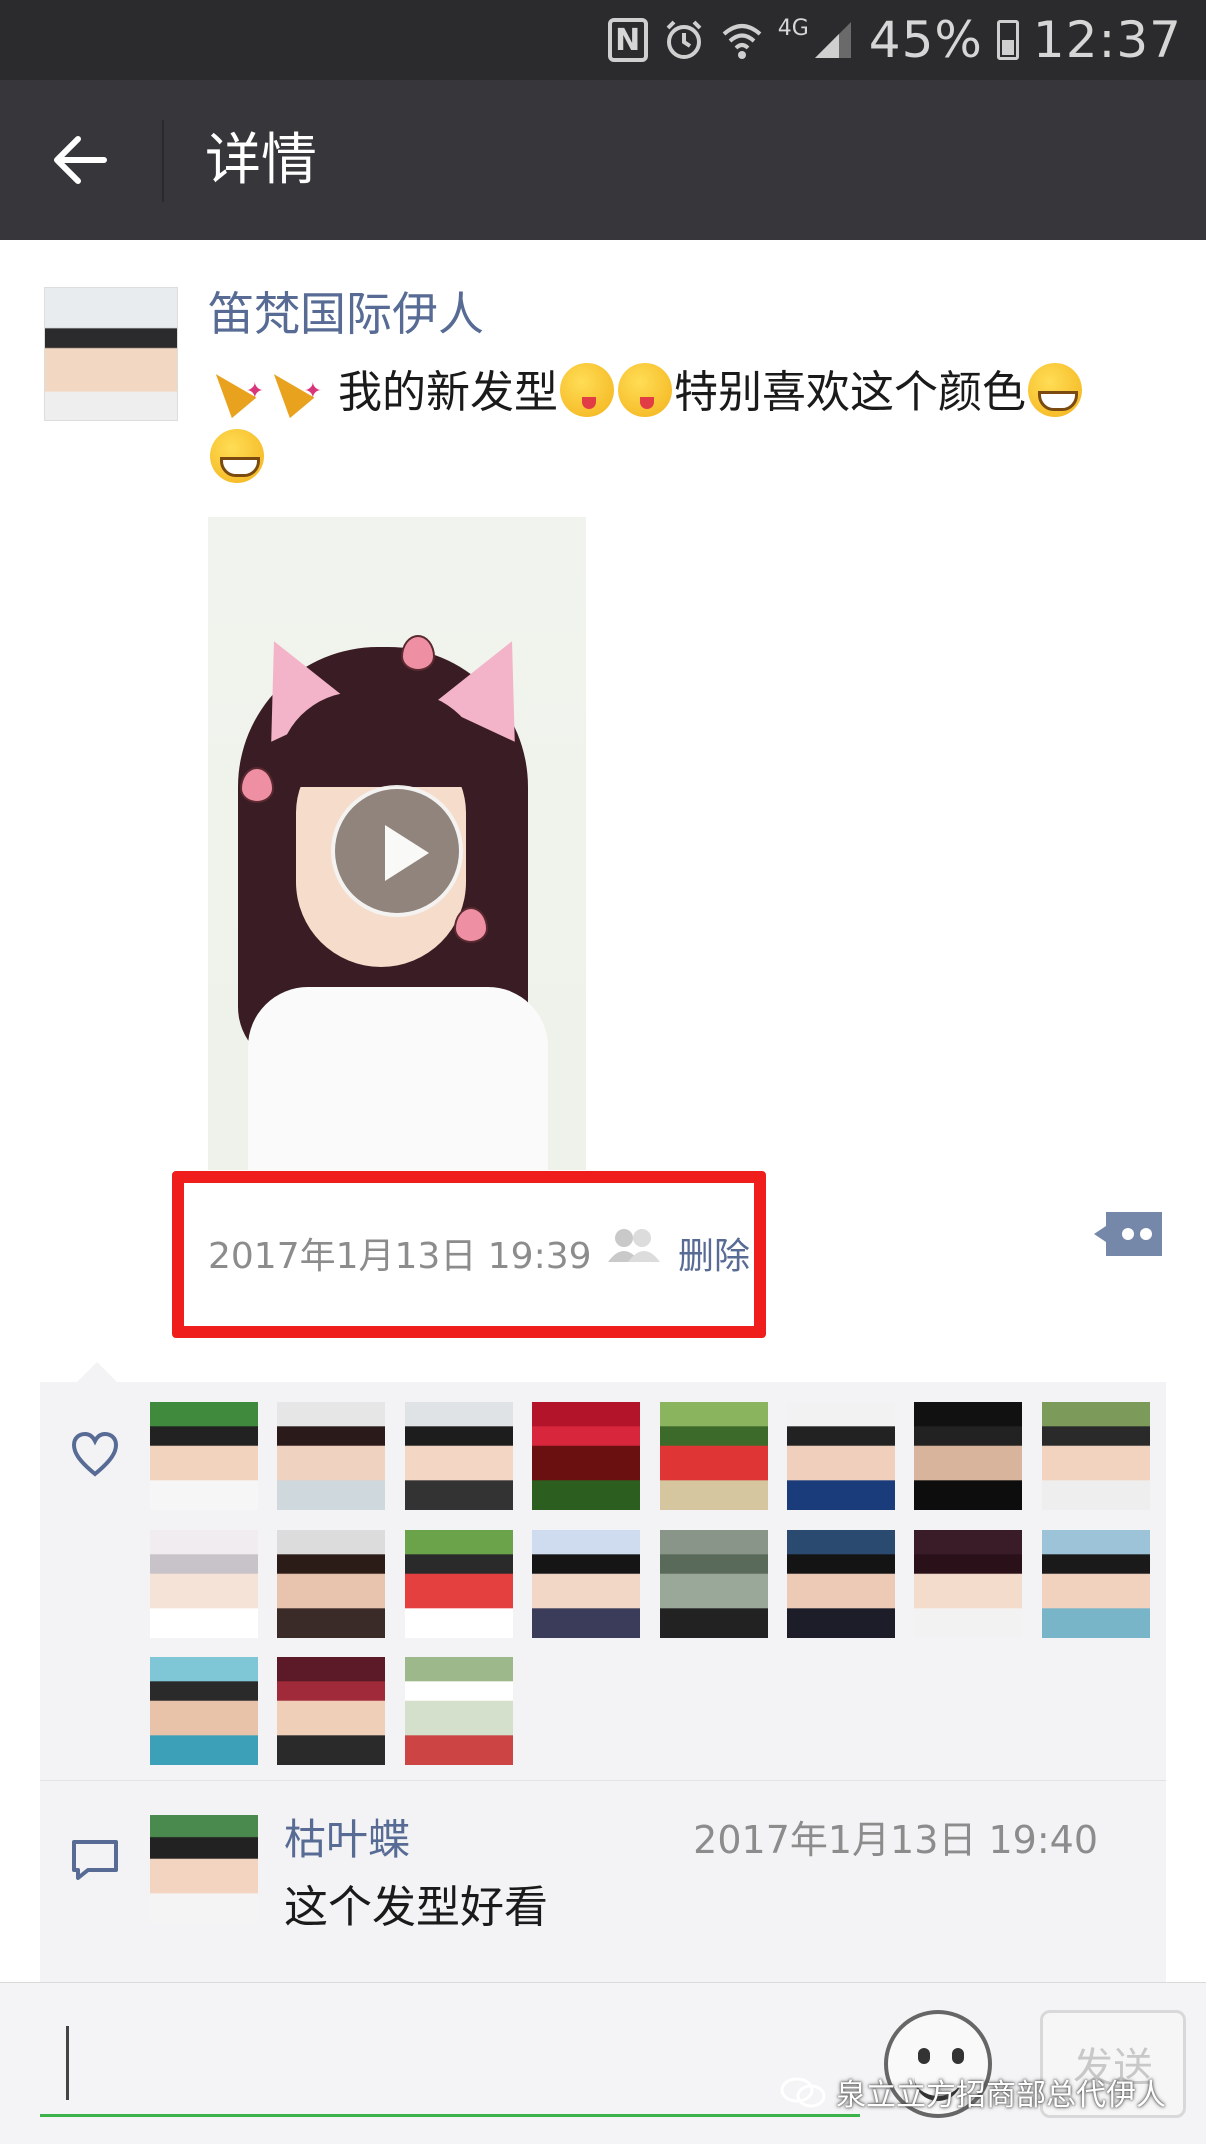 This screenshot has height=2144, width=1206. Describe the element at coordinates (416, 1908) in the screenshot. I see `comment-text: 这个发型好看` at that location.